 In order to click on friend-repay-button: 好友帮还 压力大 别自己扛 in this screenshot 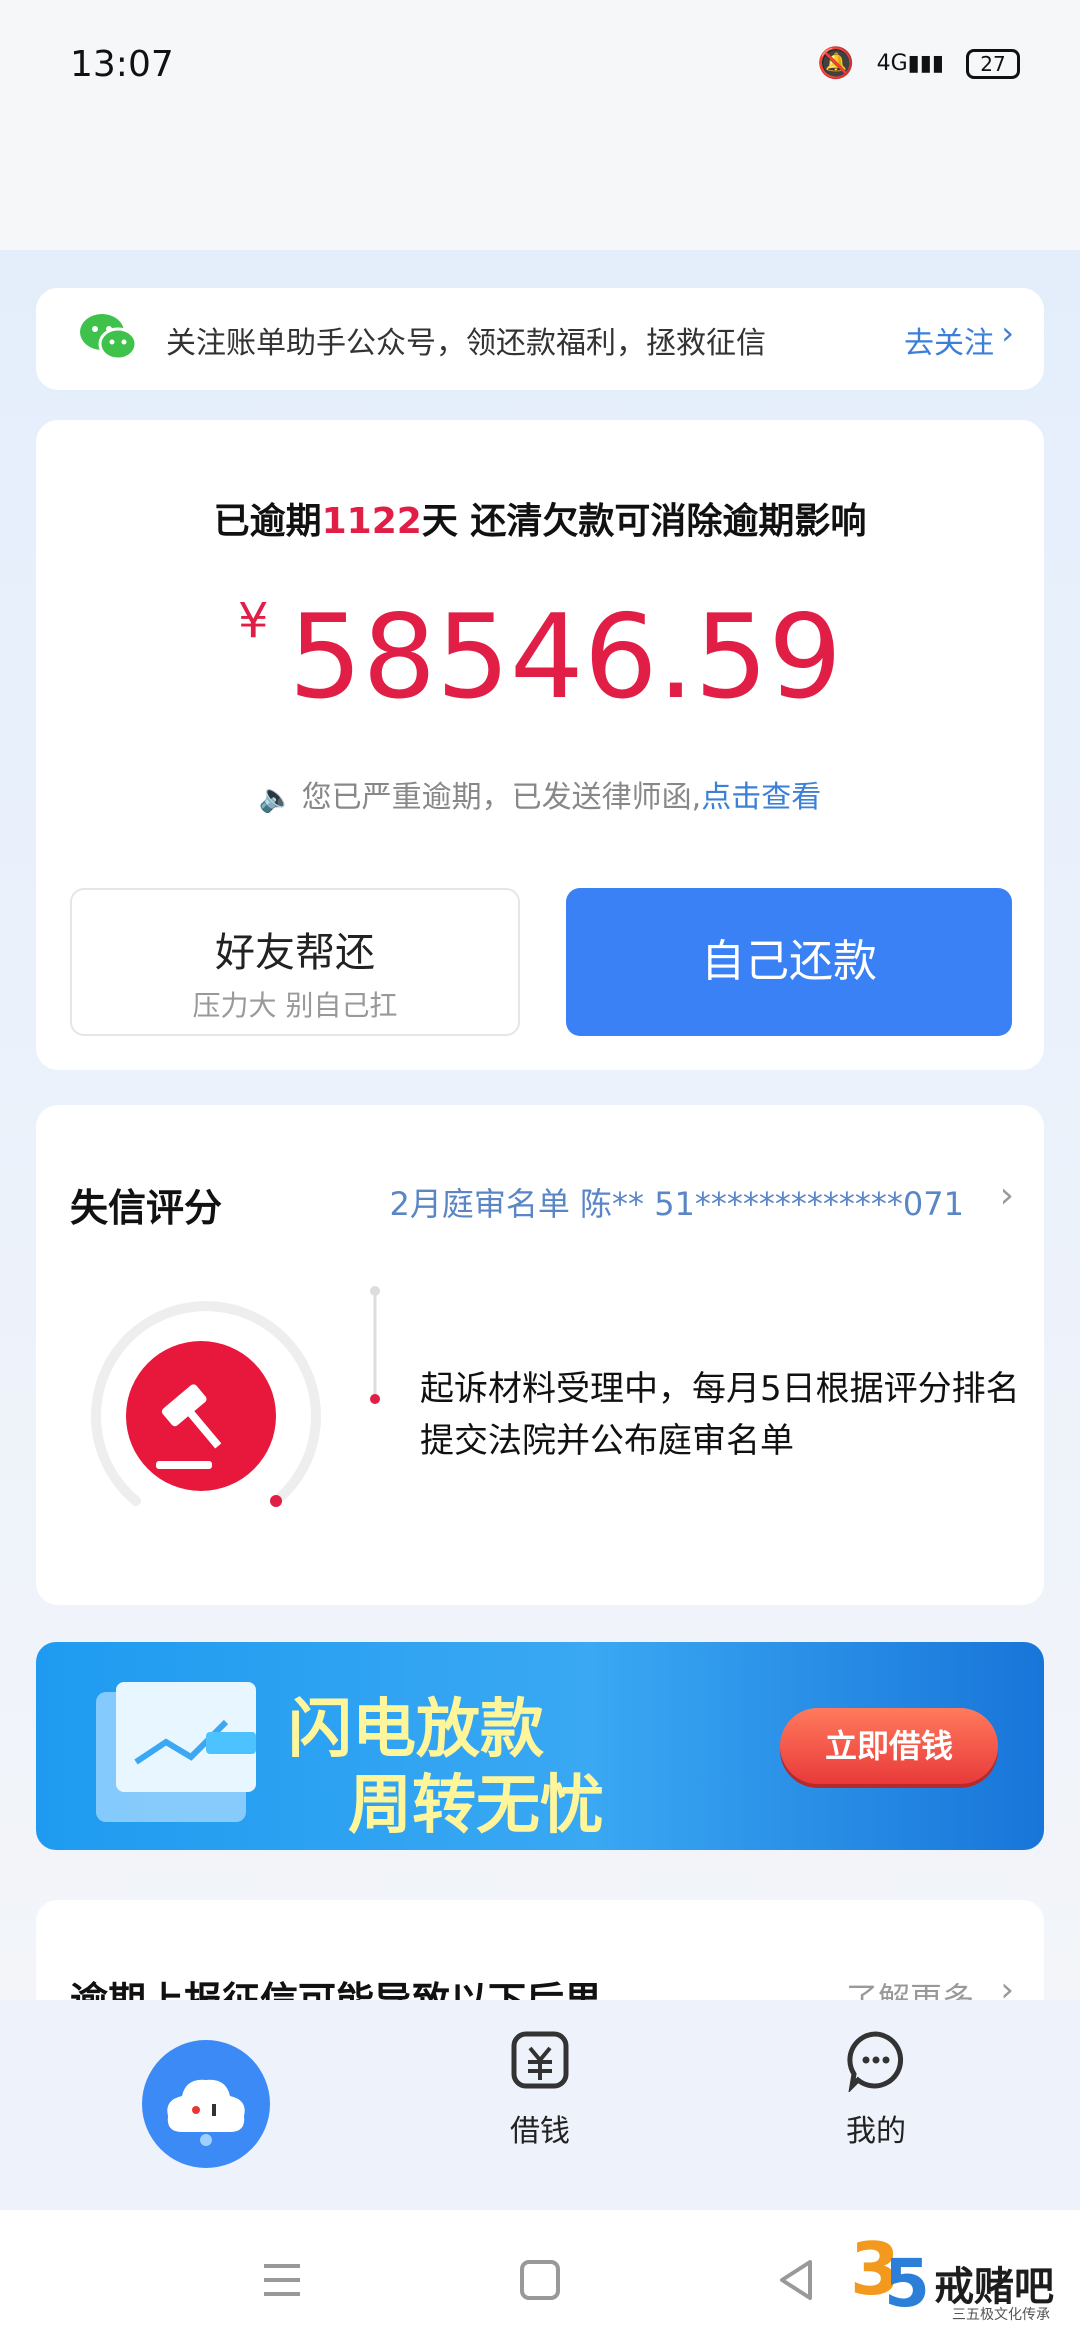, I will do `click(295, 962)`.